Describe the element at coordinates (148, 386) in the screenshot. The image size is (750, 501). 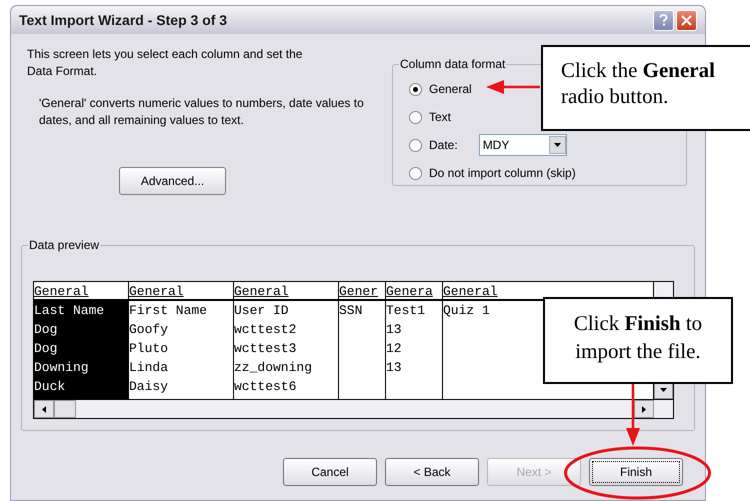
I see `table-cell: Daisy` at that location.